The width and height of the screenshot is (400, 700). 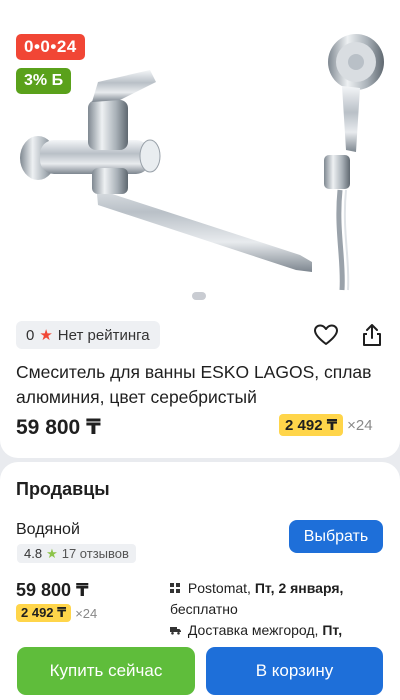 What do you see at coordinates (280, 599) in the screenshot?
I see `delivery-option-postomat: Postomat, Пт, 2 января, бесплатно` at bounding box center [280, 599].